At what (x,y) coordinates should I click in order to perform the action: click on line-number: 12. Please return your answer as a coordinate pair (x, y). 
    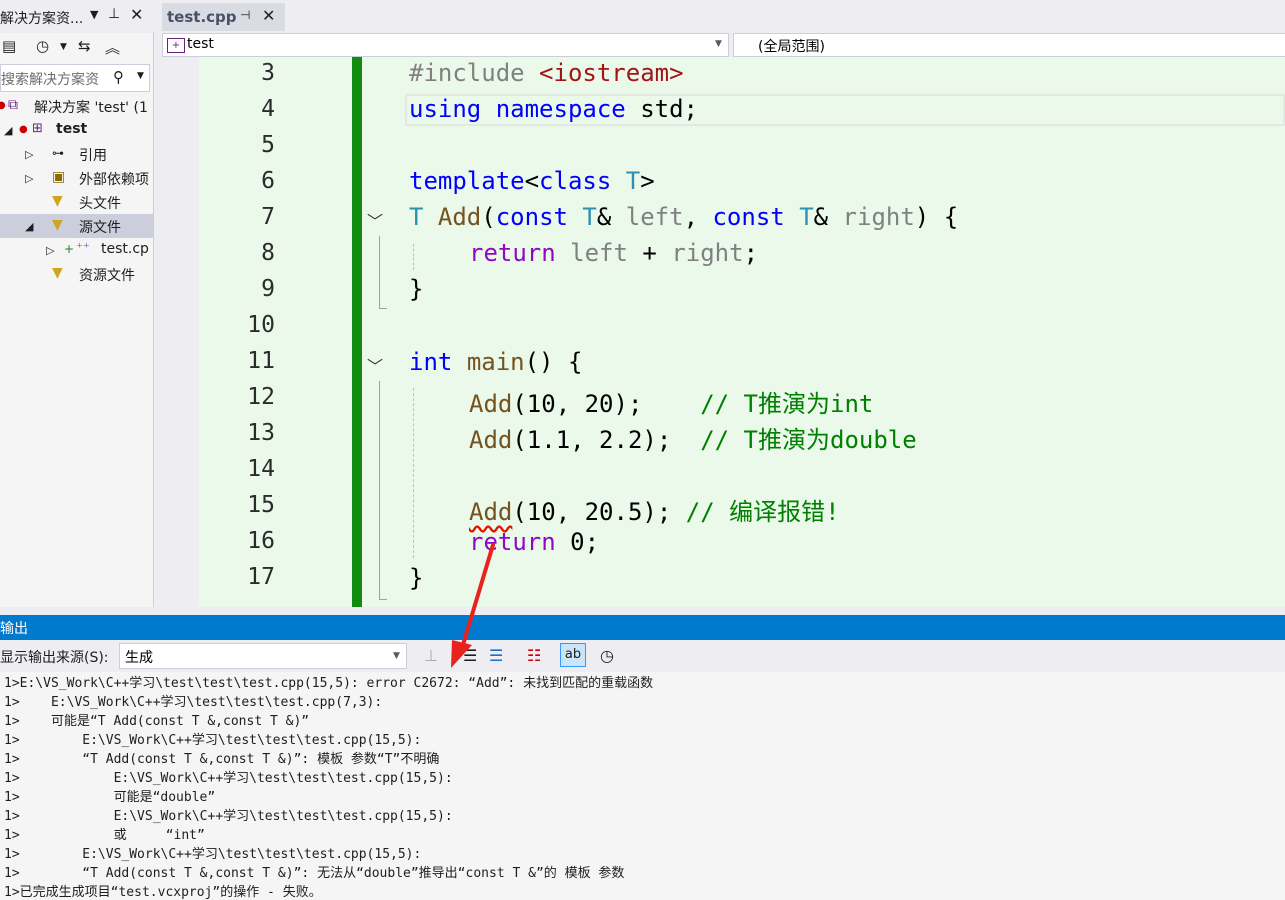
    Looking at the image, I should click on (261, 397).